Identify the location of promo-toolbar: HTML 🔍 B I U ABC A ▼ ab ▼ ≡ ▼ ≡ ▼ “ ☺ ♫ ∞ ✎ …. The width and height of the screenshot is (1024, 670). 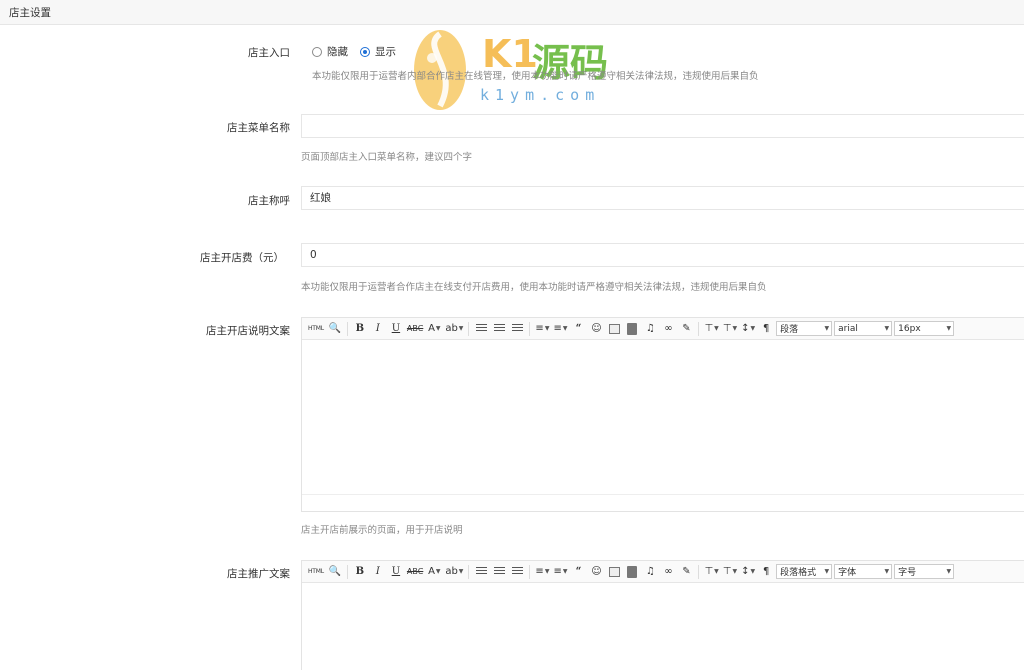
(663, 572).